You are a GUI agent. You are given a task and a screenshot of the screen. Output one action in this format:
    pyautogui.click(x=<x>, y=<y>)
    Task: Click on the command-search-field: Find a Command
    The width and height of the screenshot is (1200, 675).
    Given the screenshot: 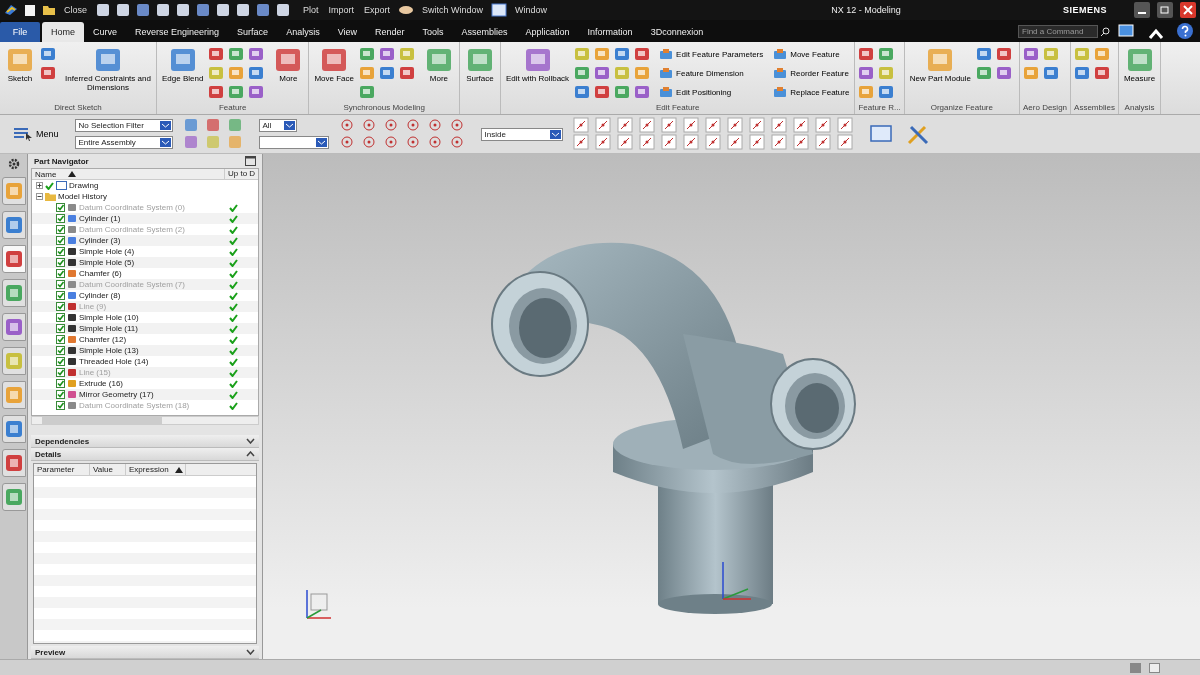 What is the action you would take?
    pyautogui.click(x=1058, y=31)
    